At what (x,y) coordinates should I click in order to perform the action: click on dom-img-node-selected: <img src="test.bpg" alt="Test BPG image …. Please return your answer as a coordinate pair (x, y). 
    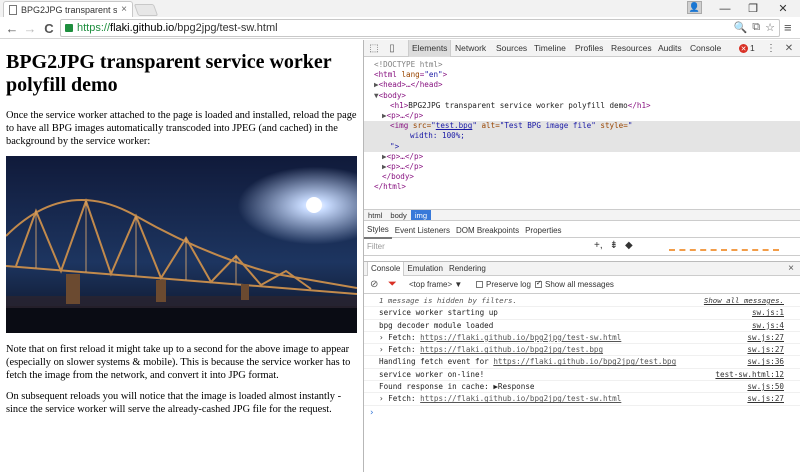
    Looking at the image, I should click on (582, 126).